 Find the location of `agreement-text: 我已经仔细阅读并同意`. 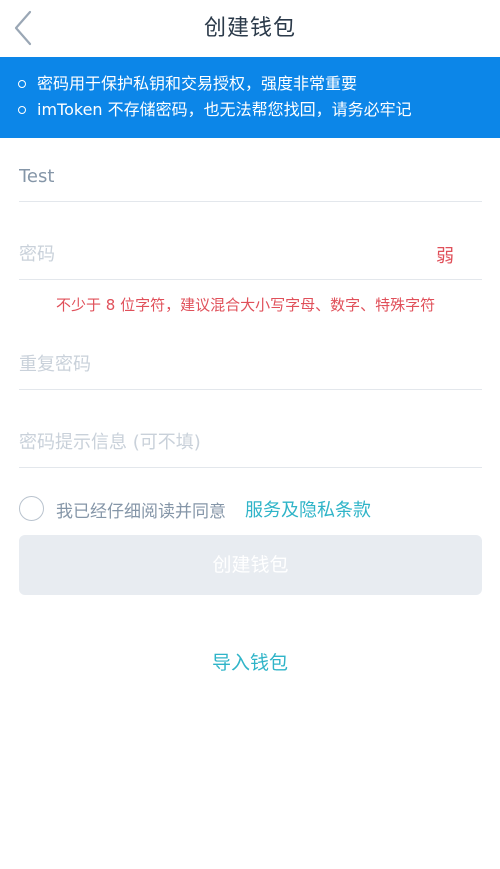

agreement-text: 我已经仔细阅读并同意 is located at coordinates (141, 512).